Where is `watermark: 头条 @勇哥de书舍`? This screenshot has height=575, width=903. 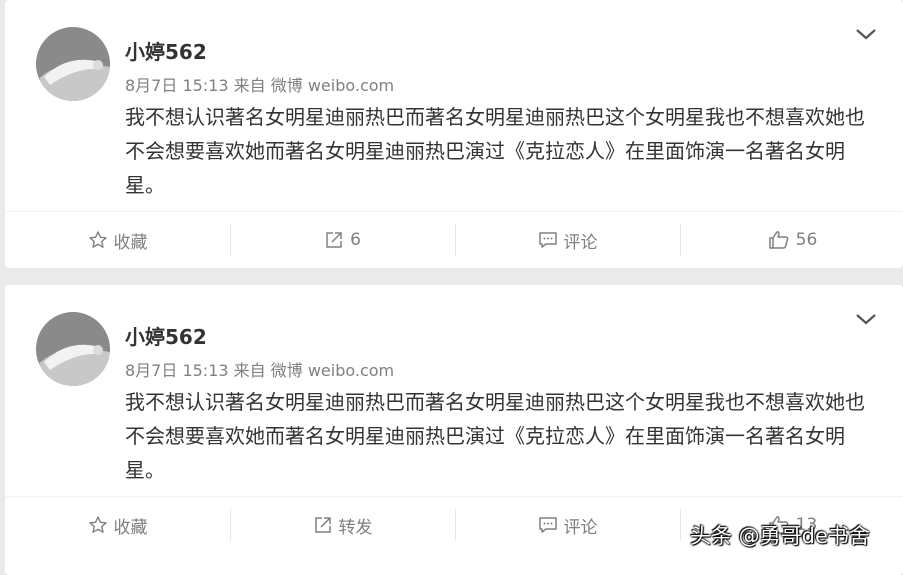 watermark: 头条 @勇哥de书舍 is located at coordinates (780, 536).